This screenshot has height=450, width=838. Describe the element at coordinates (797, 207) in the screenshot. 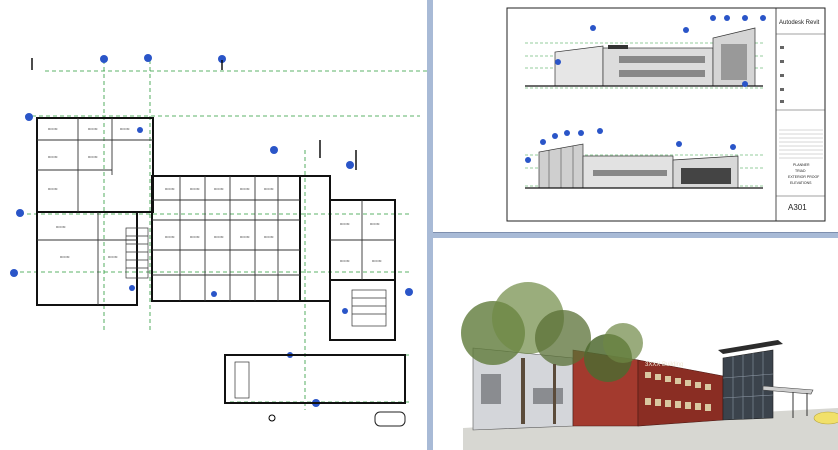

I see `sheet-number: A301` at that location.